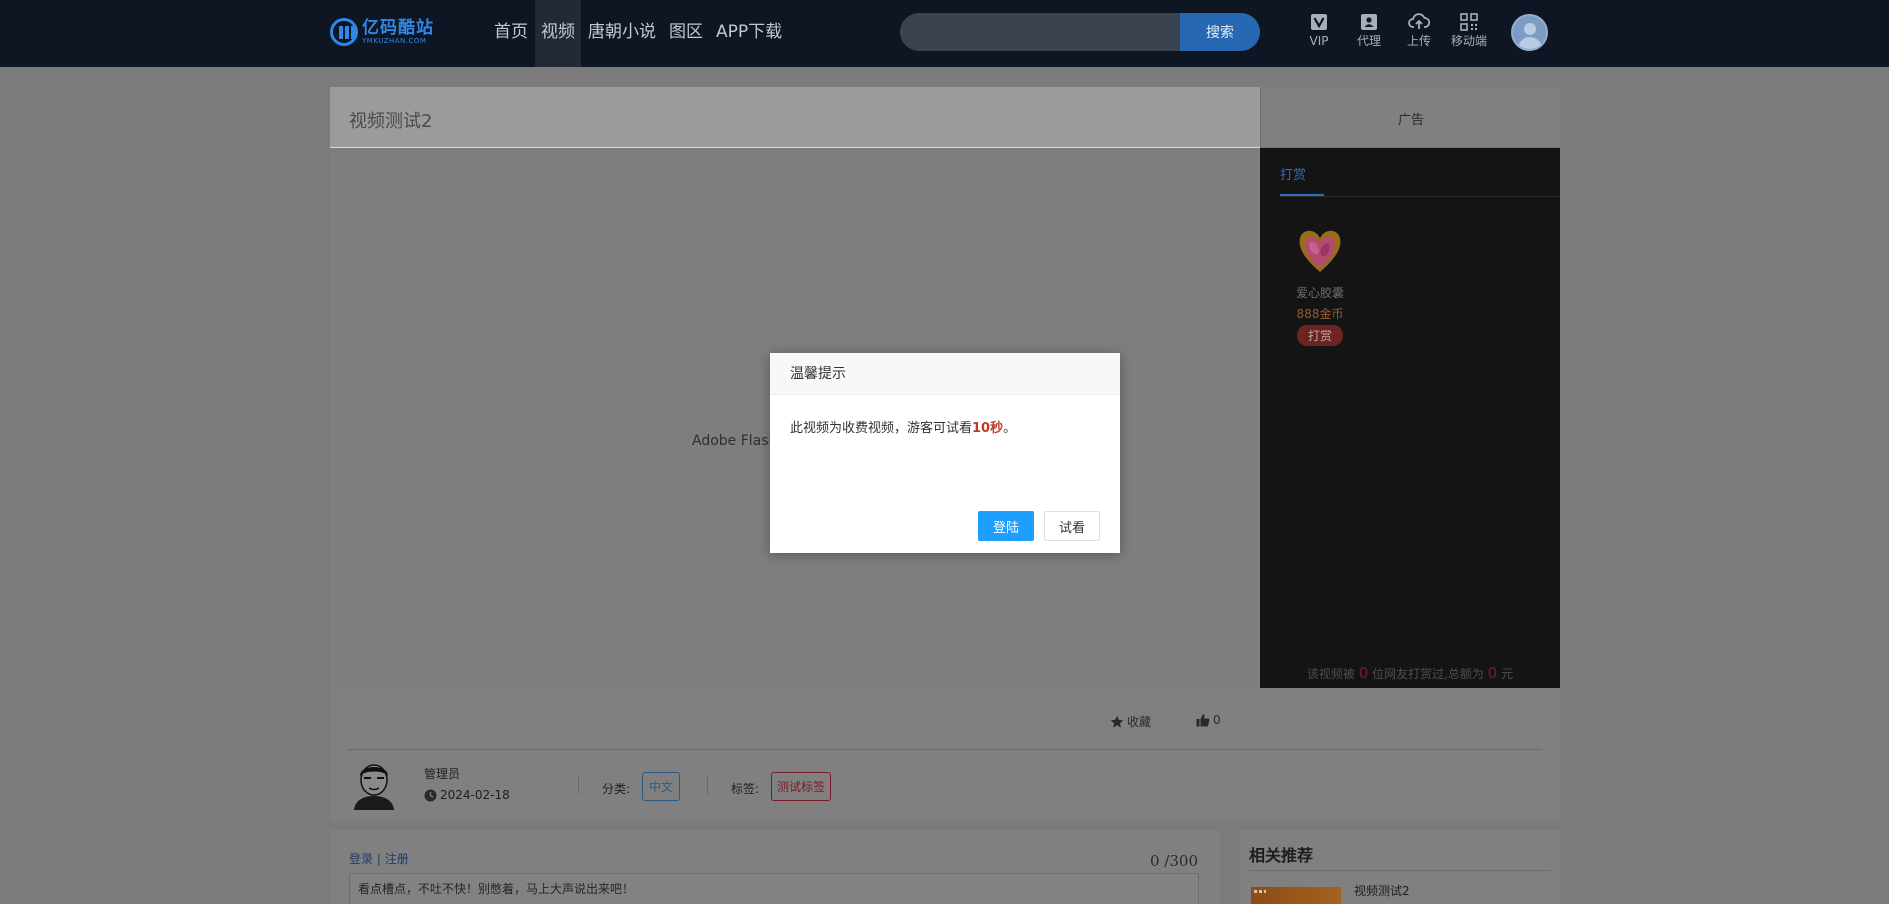  What do you see at coordinates (1492, 673) in the screenshot?
I see `reward-amount: 0` at bounding box center [1492, 673].